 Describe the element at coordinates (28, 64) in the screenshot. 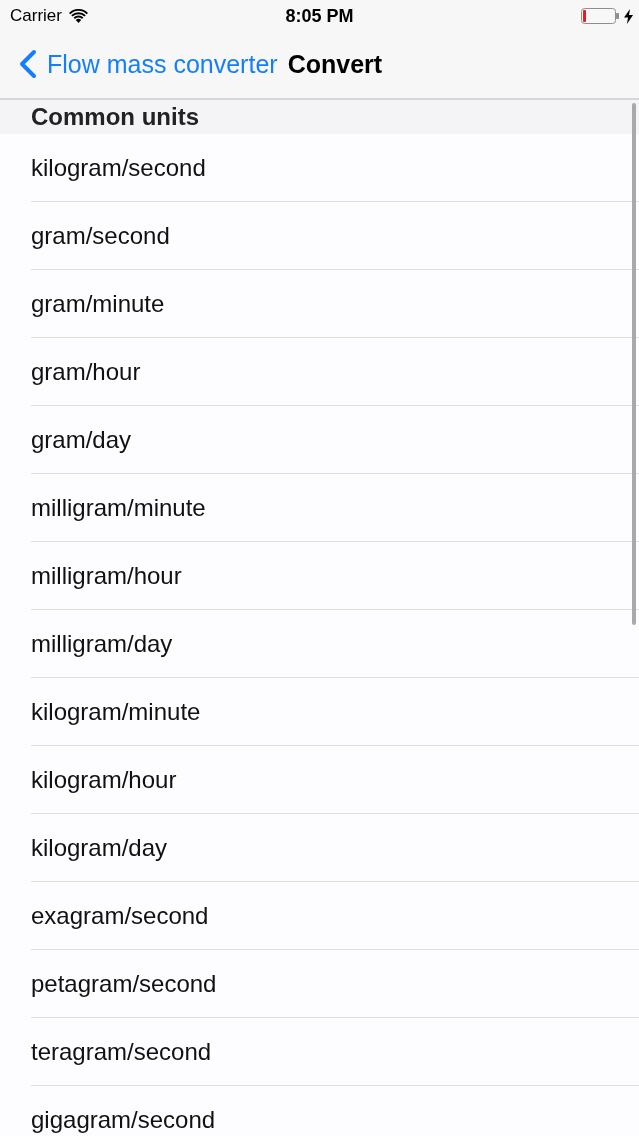

I see `chevron-left-icon` at that location.